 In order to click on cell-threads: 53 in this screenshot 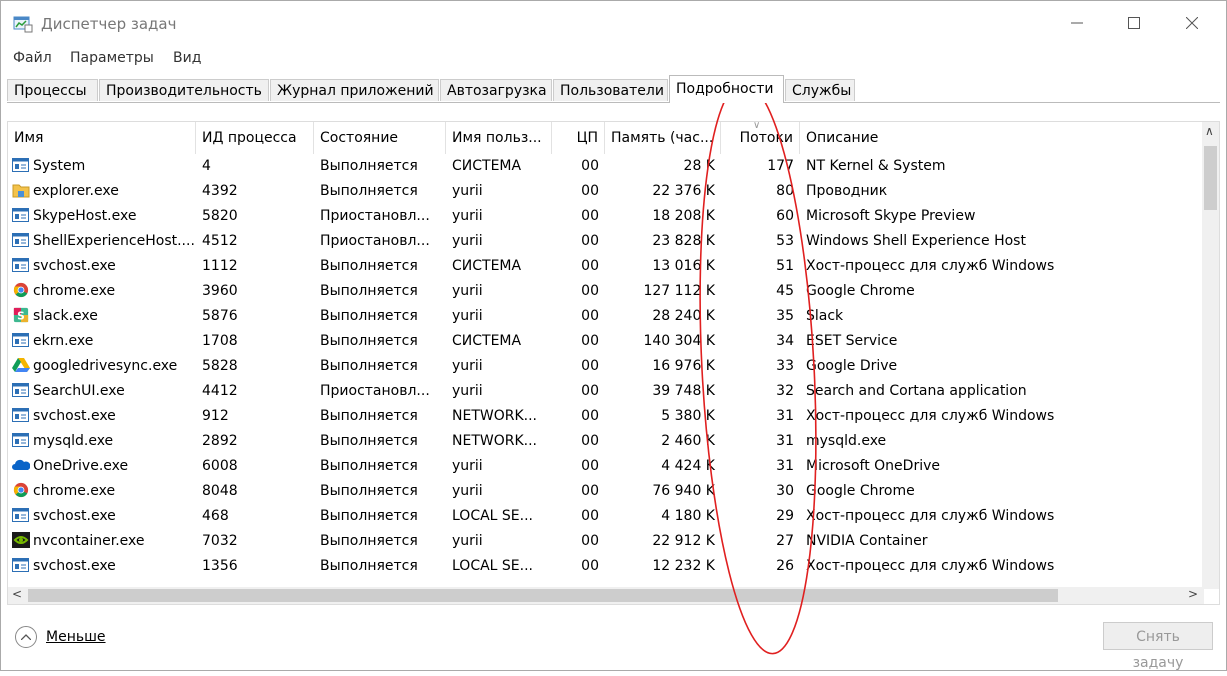, I will do `click(760, 241)`.